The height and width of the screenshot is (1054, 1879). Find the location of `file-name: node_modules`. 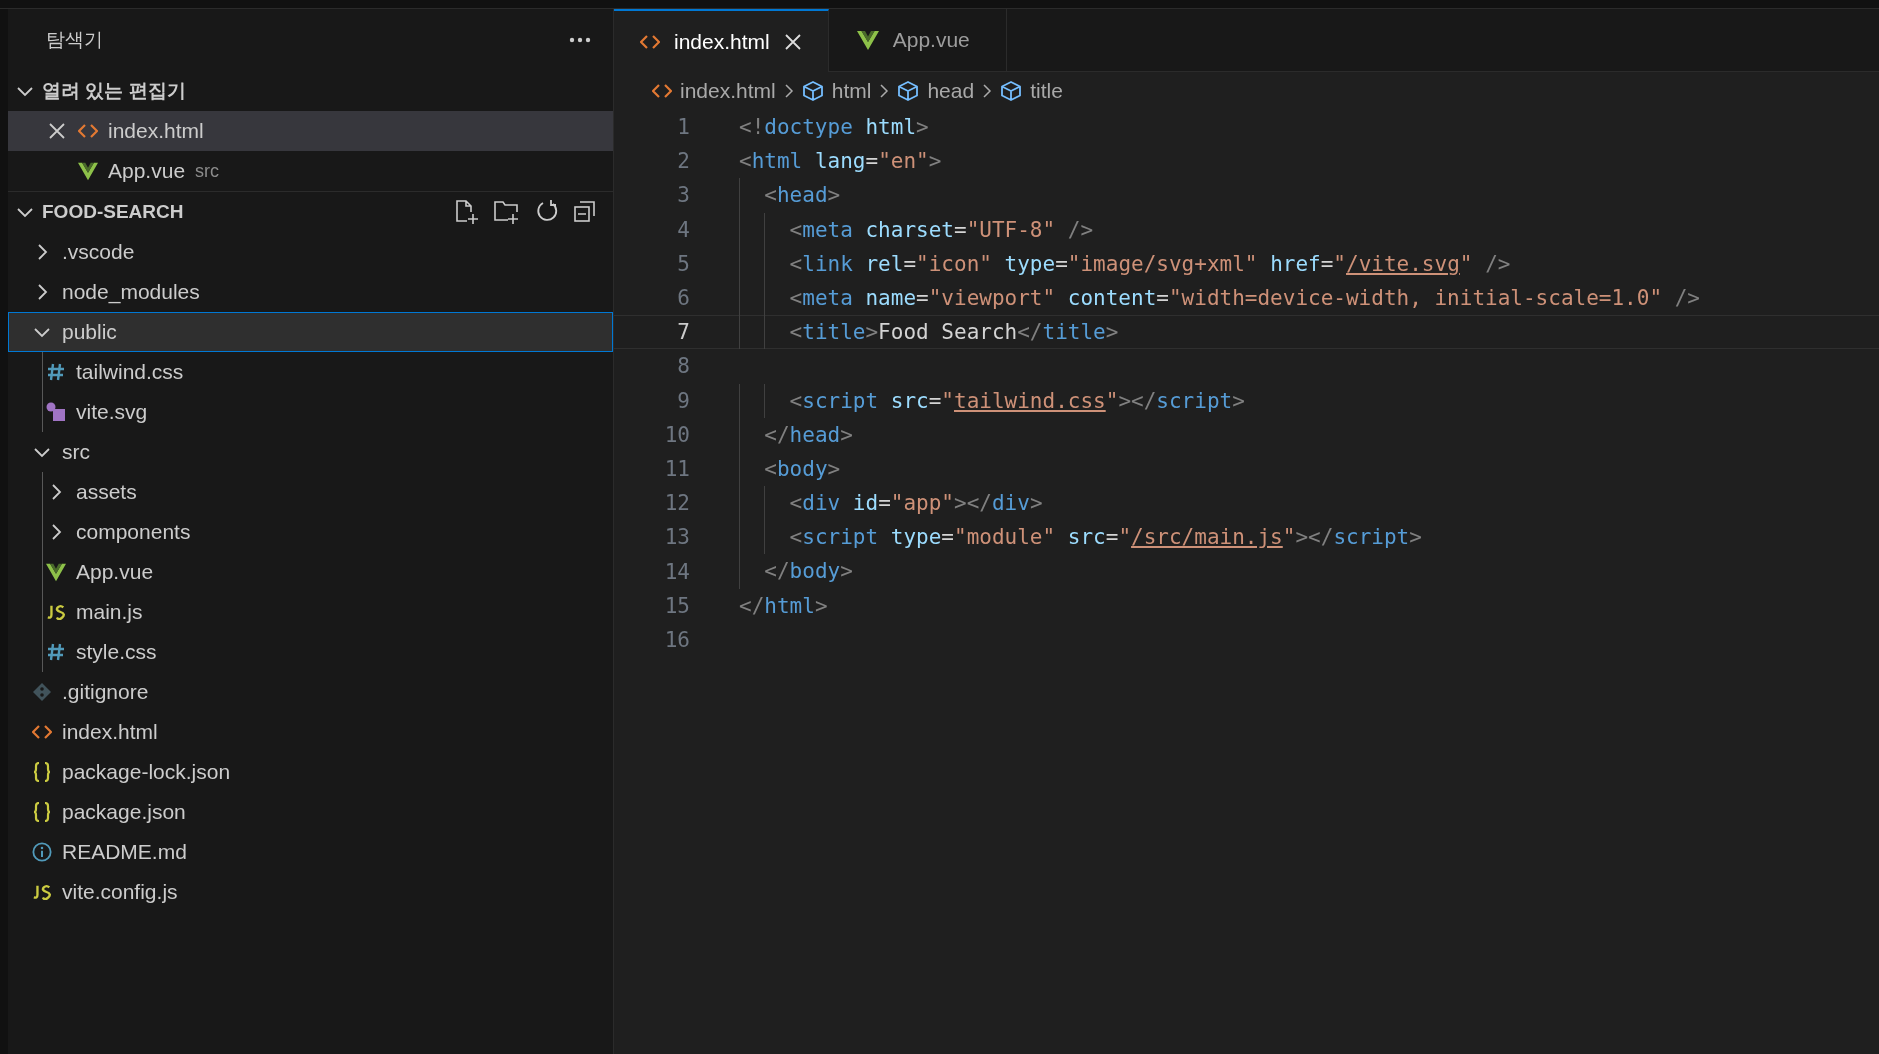

file-name: node_modules is located at coordinates (131, 292).